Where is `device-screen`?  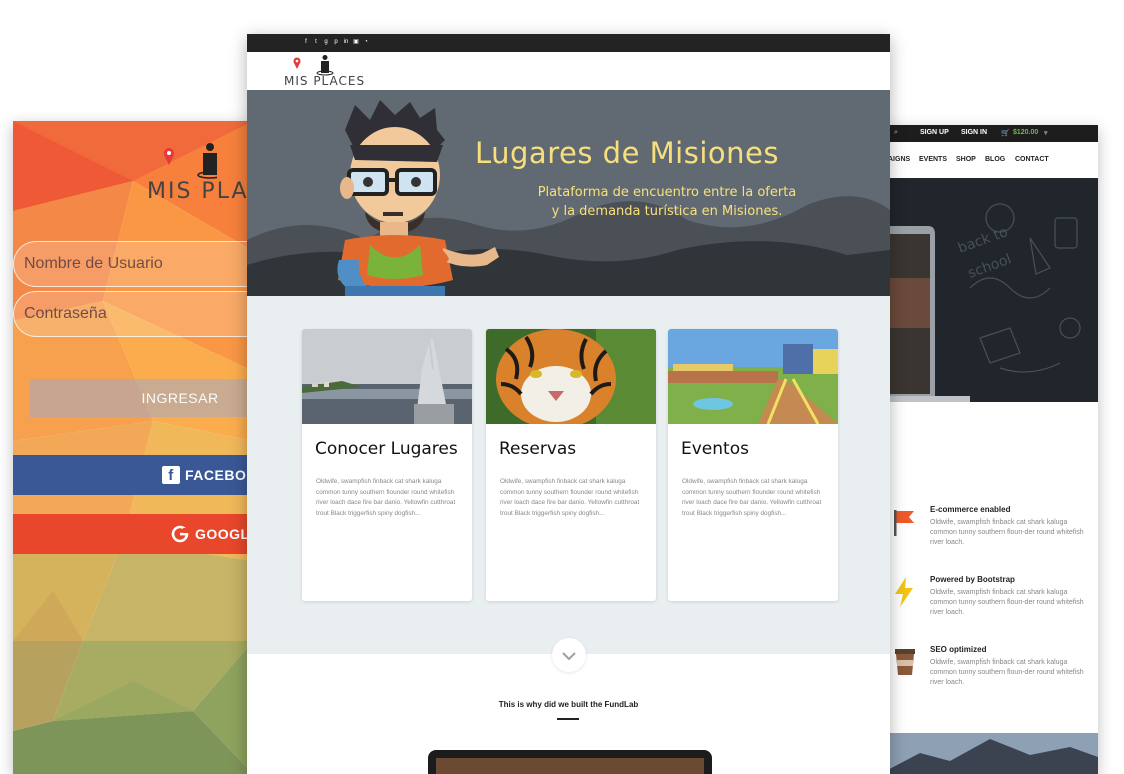 device-screen is located at coordinates (570, 766).